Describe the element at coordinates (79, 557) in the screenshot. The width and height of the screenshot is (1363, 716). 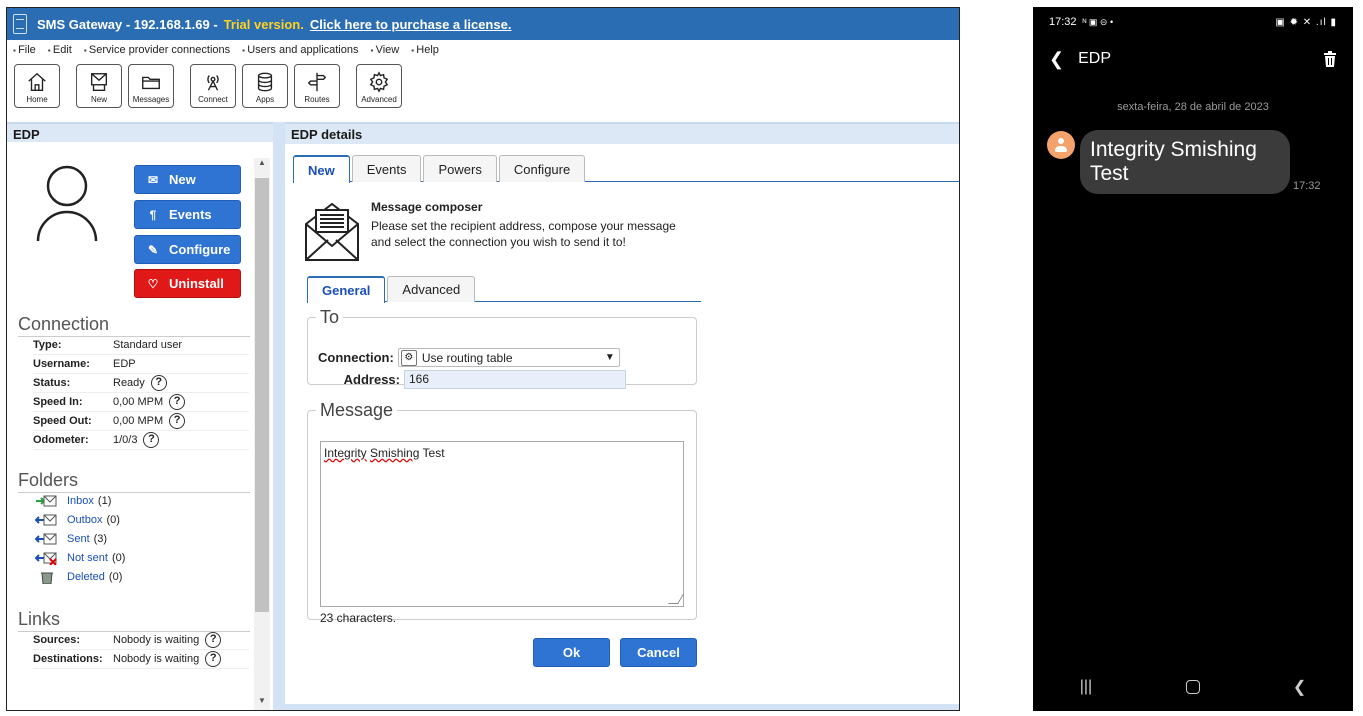
I see `folder-not-sent: Not sent (0)` at that location.